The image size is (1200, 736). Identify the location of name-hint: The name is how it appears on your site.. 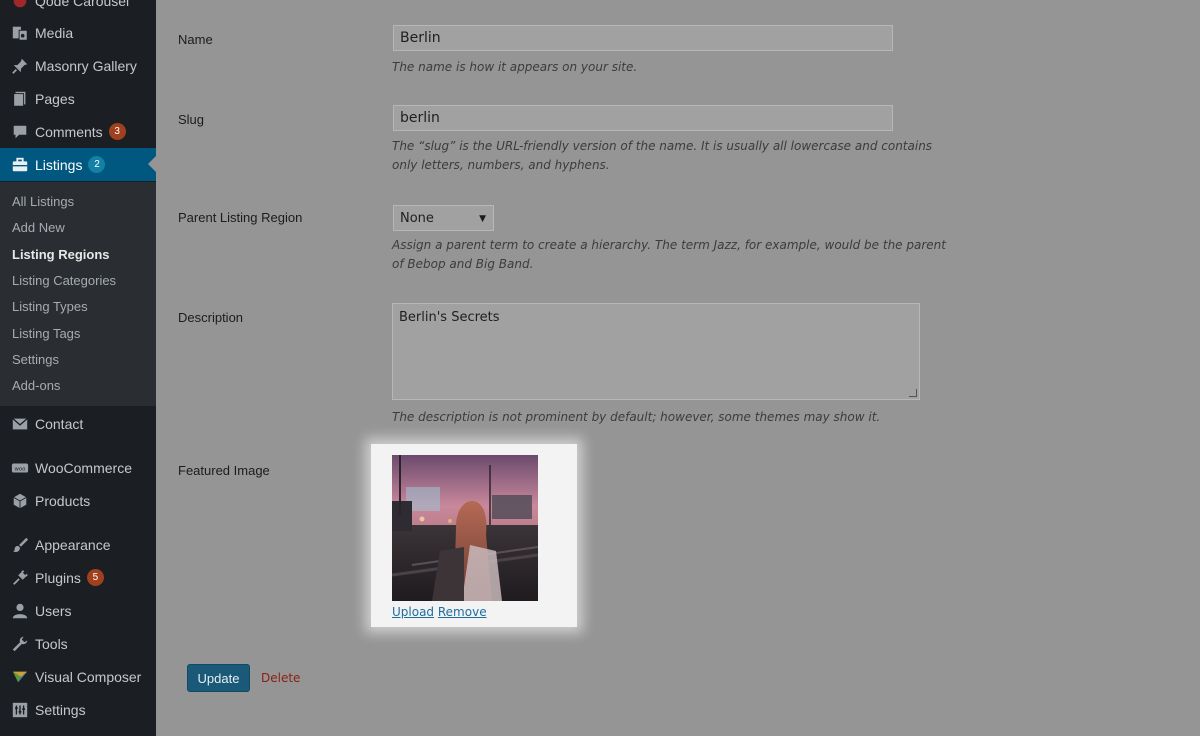
(515, 67).